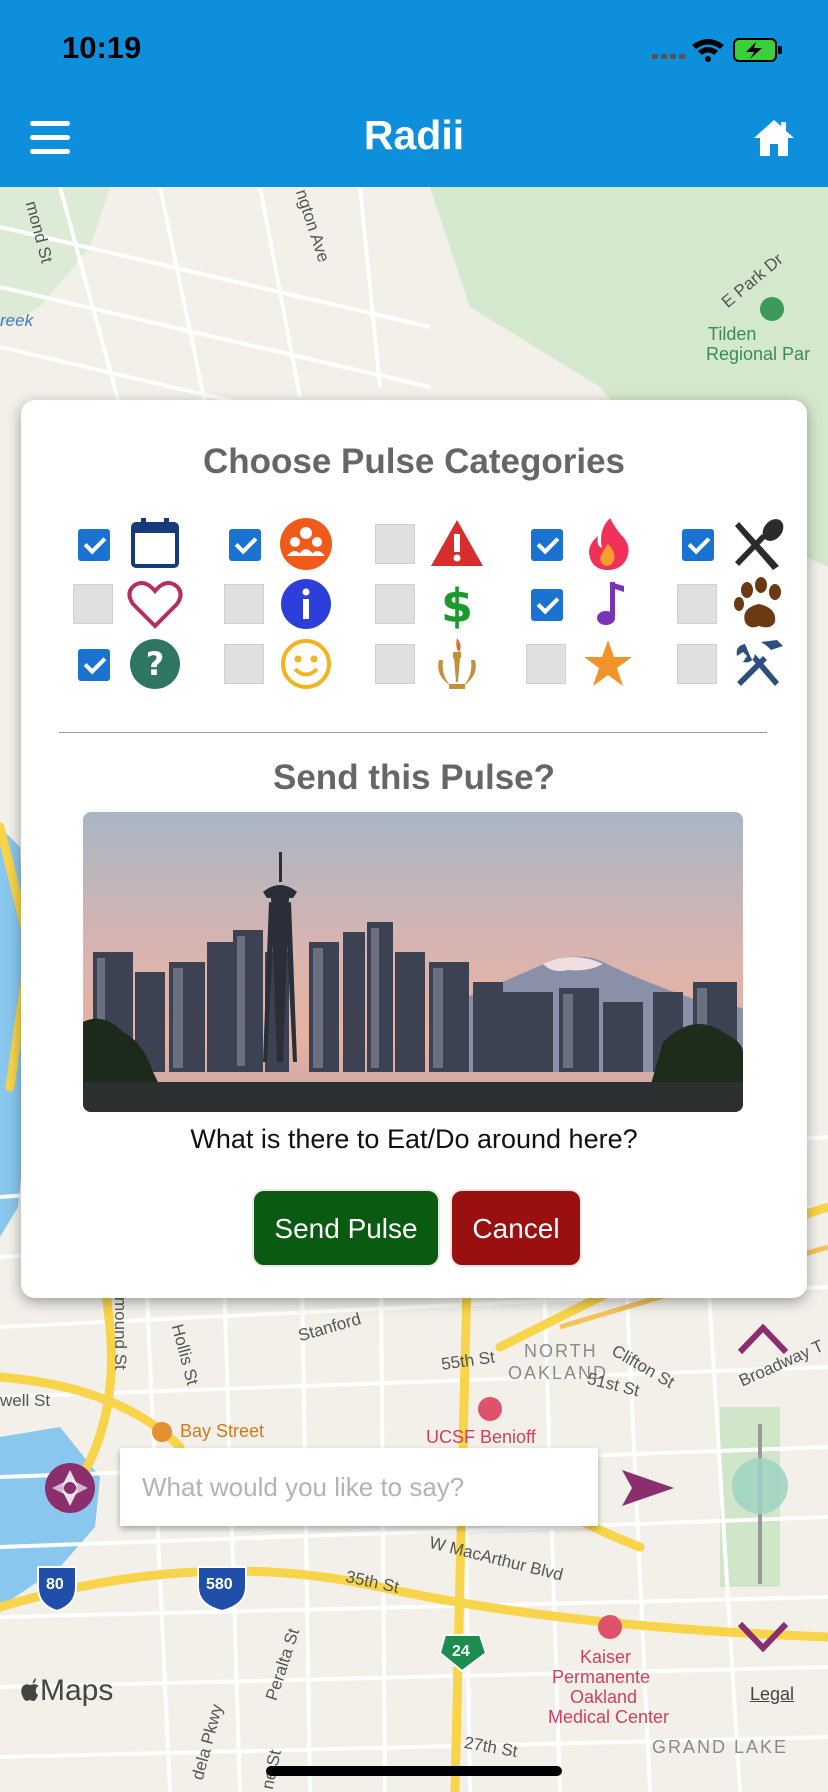 The width and height of the screenshot is (828, 1792). What do you see at coordinates (414, 135) in the screenshot?
I see `page-title: Radii` at bounding box center [414, 135].